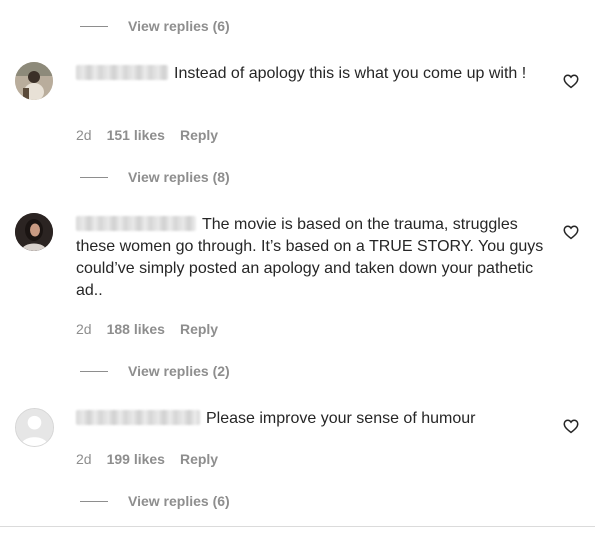  Describe the element at coordinates (136, 459) in the screenshot. I see `likes-count: 199 likes` at that location.